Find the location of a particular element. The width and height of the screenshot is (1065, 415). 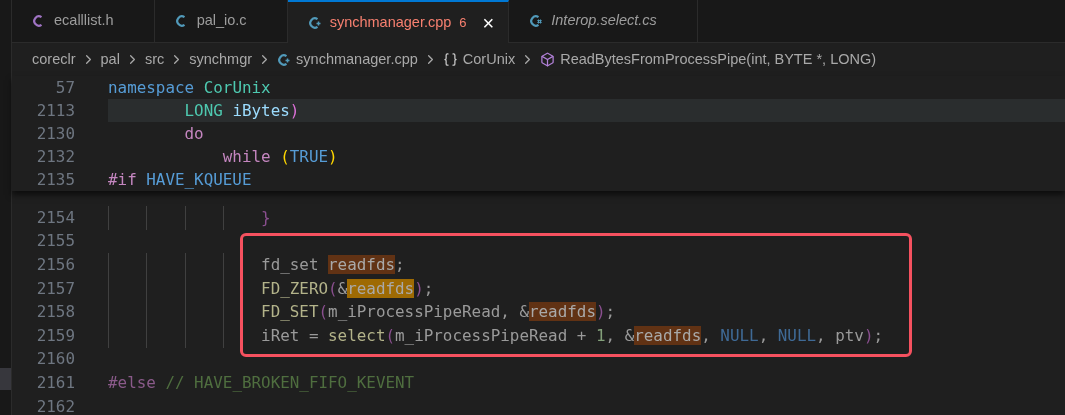

code-line: FD_SET(m_iProcessPipeRead, &readfds); is located at coordinates (438, 312).